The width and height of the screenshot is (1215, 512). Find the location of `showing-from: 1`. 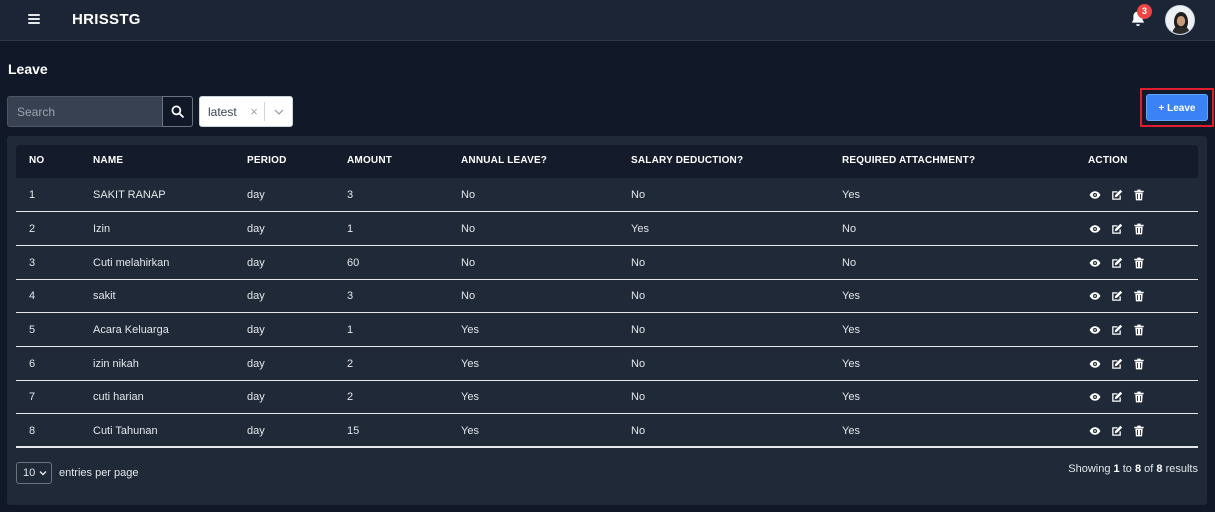

showing-from: 1 is located at coordinates (1116, 469).